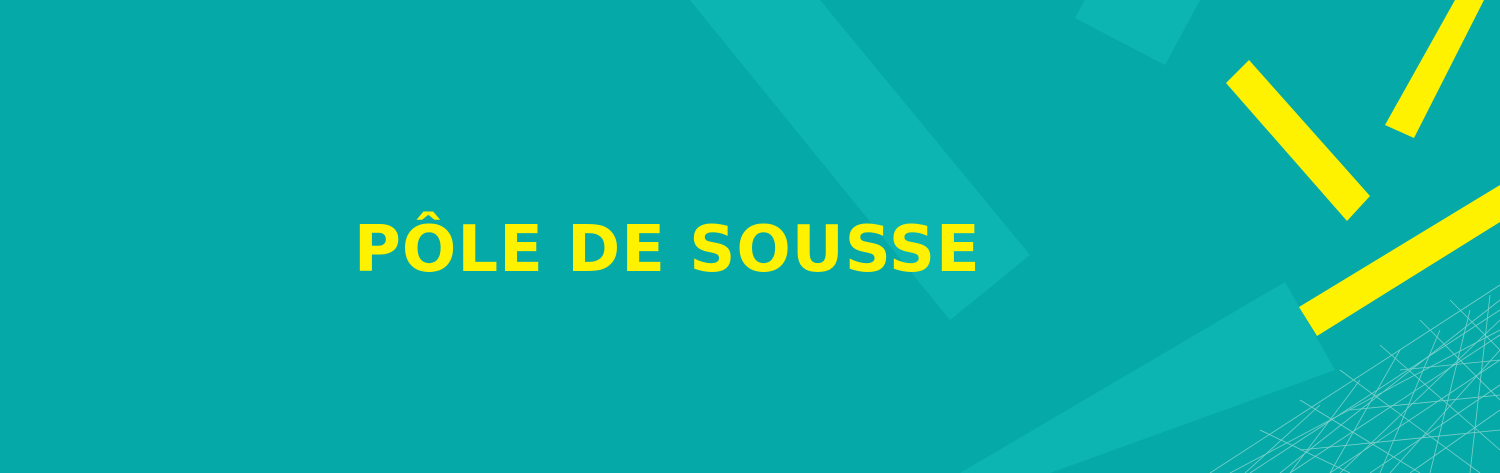 Image resolution: width=1500 pixels, height=473 pixels. I want to click on light-top-band, so click(1137, 32).